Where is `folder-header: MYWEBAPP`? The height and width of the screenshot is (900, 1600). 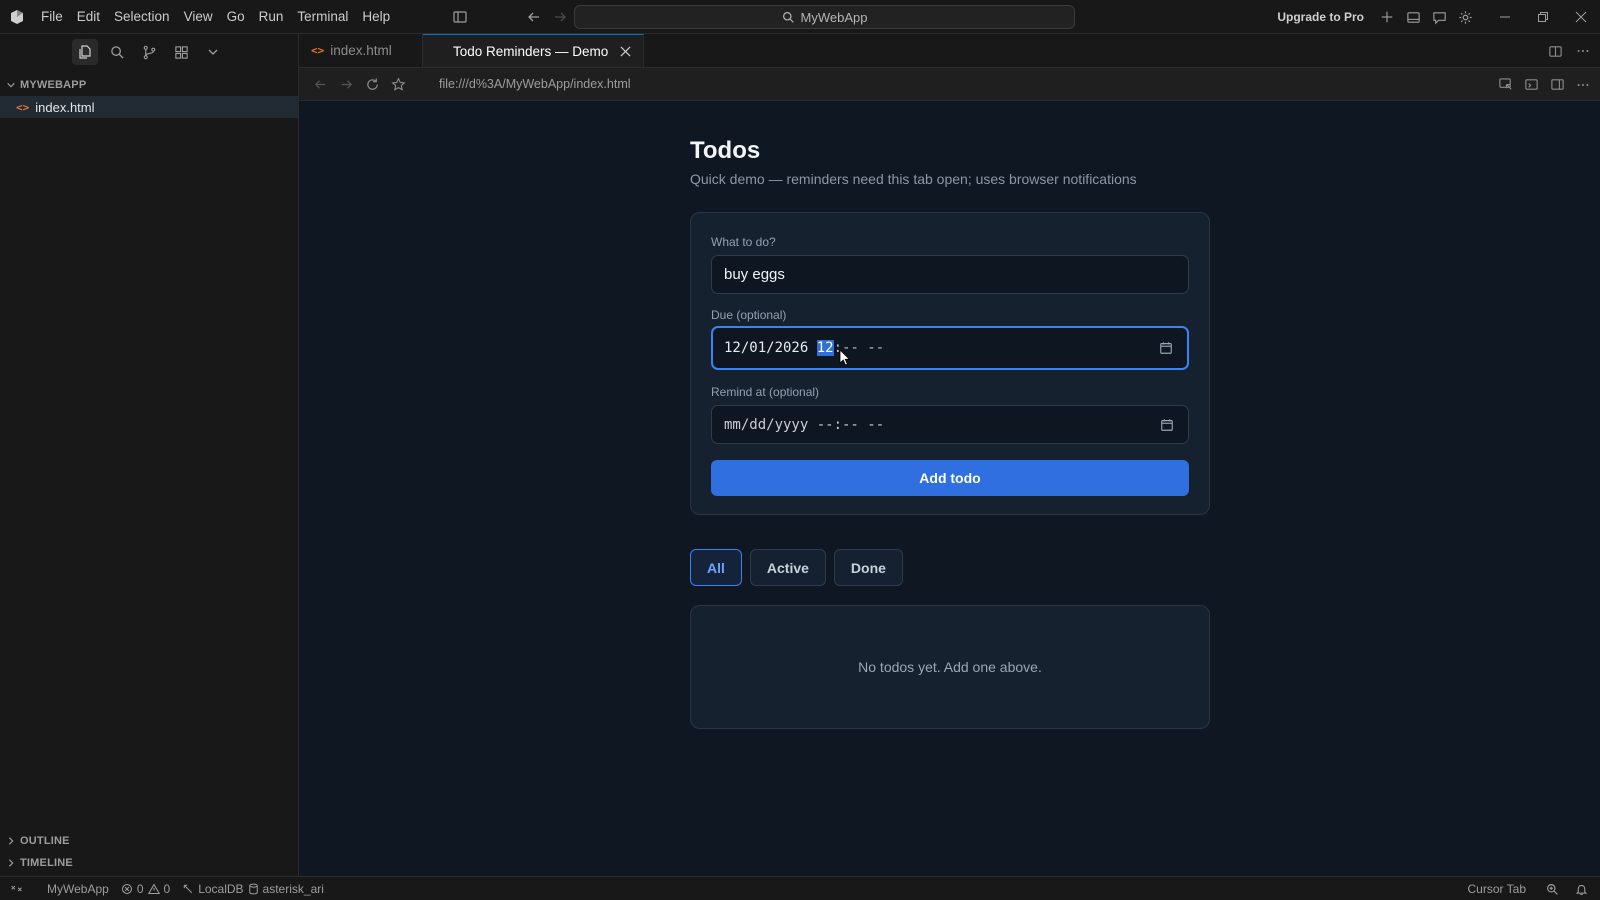
folder-header: MYWEBAPP is located at coordinates (149, 85).